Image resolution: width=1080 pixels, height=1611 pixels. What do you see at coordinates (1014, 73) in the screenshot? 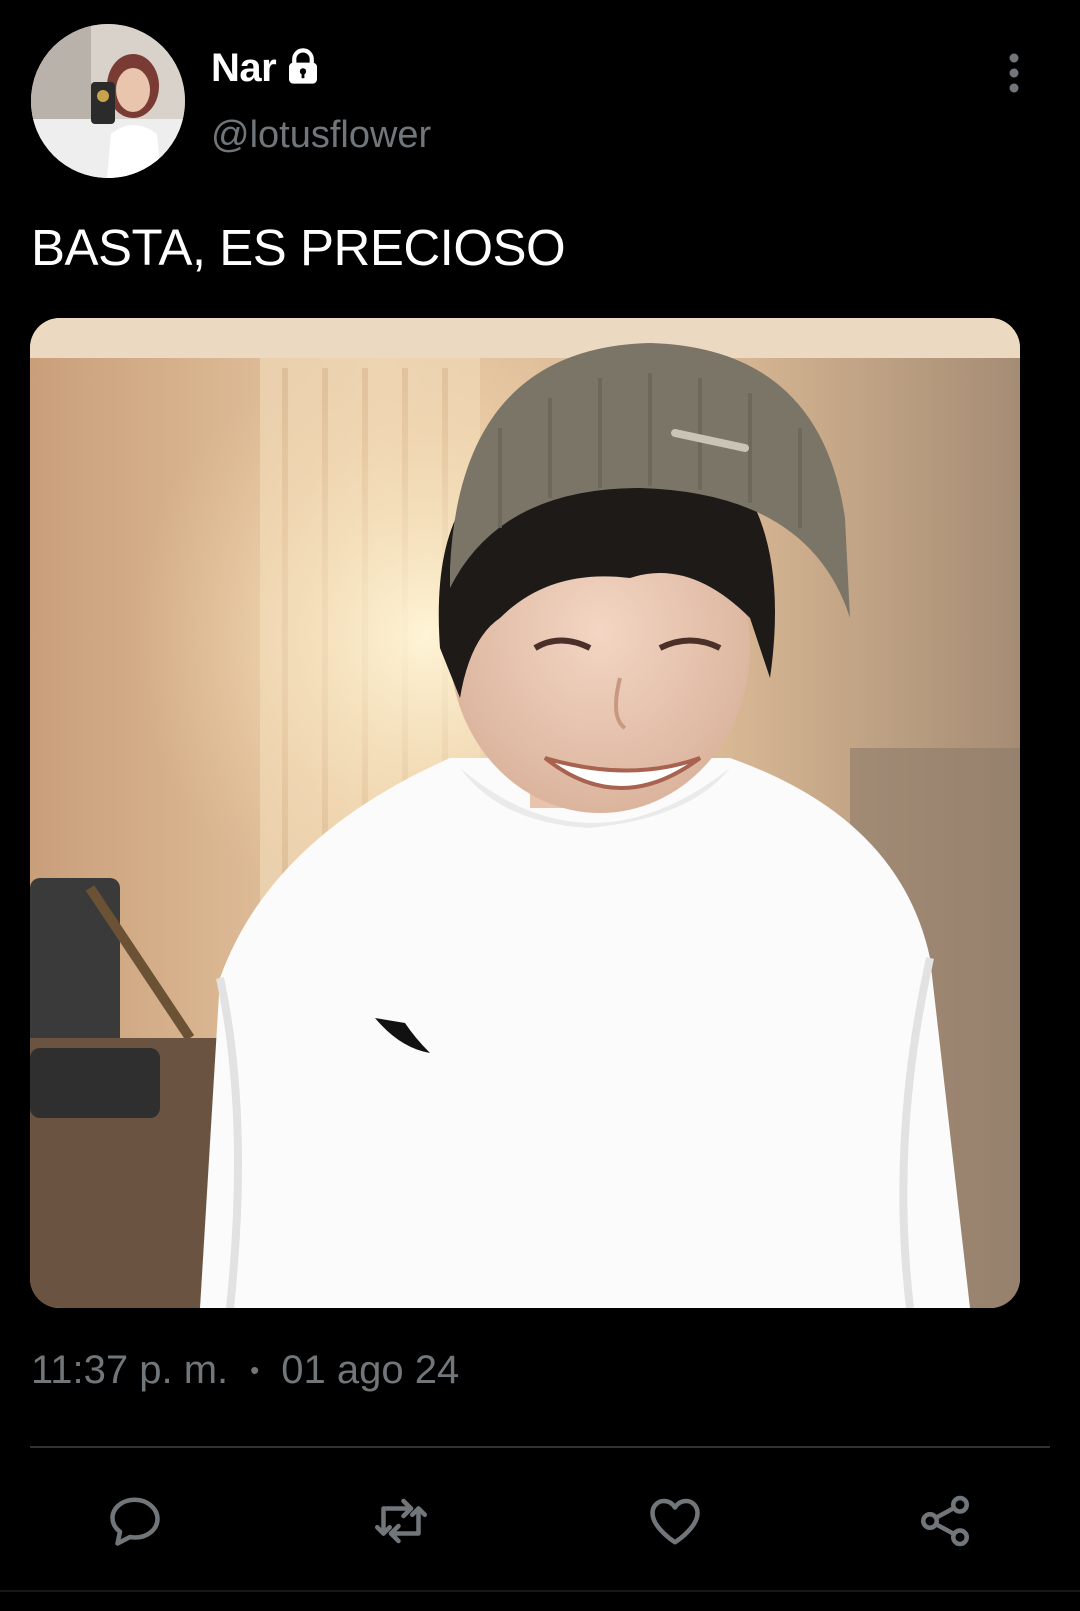
I see `more-vertical-icon` at bounding box center [1014, 73].